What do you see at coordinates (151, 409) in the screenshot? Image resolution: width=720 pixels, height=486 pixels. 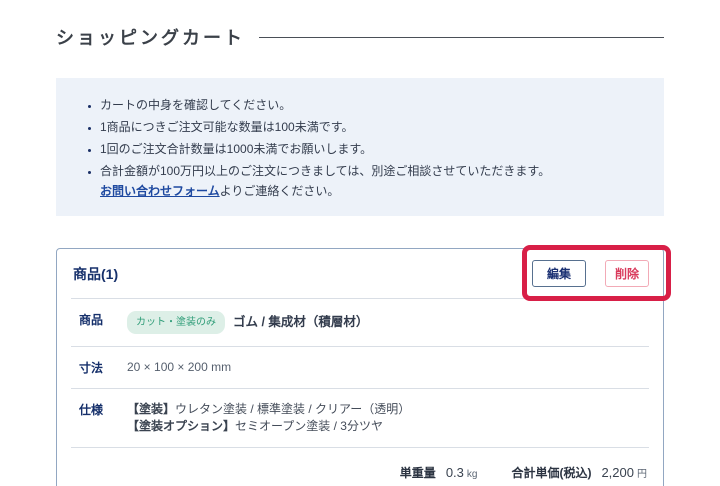 I see `spec-paint-head: 【塗装】` at bounding box center [151, 409].